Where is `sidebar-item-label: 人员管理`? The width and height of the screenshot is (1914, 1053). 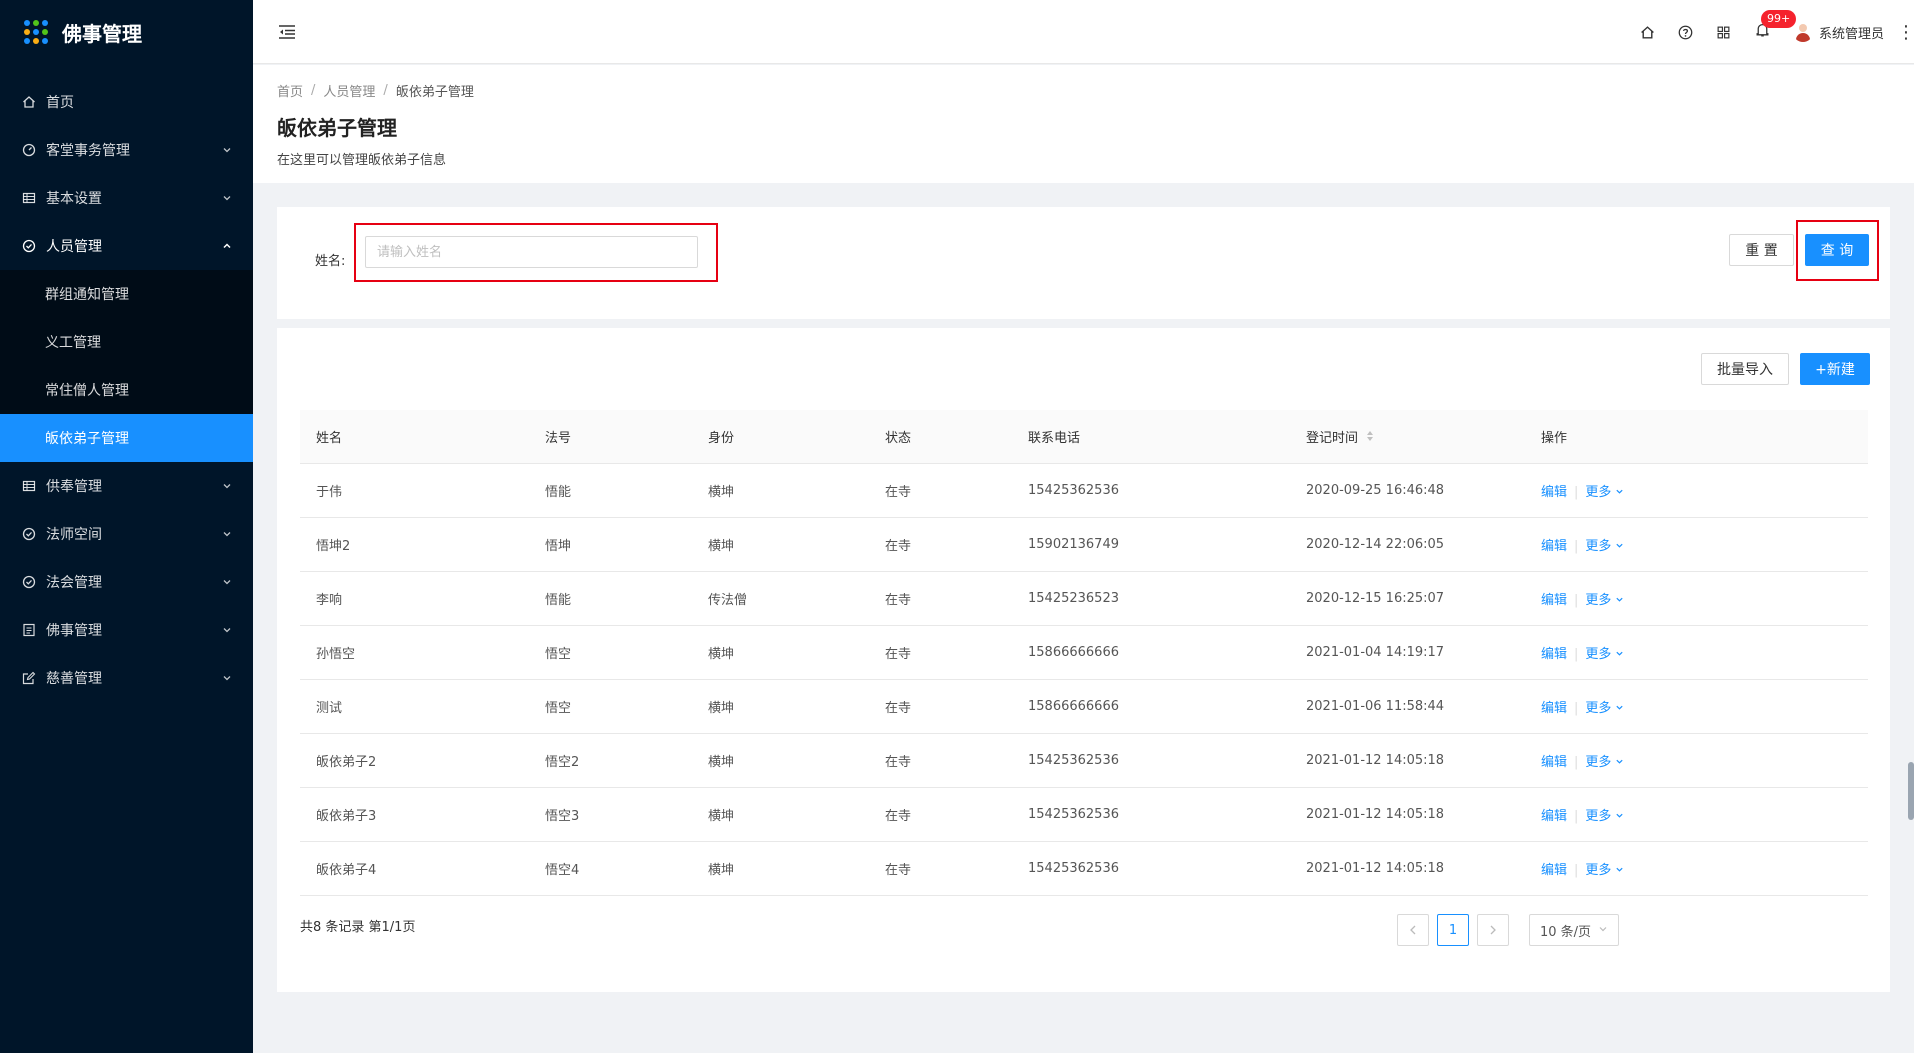 sidebar-item-label: 人员管理 is located at coordinates (74, 247).